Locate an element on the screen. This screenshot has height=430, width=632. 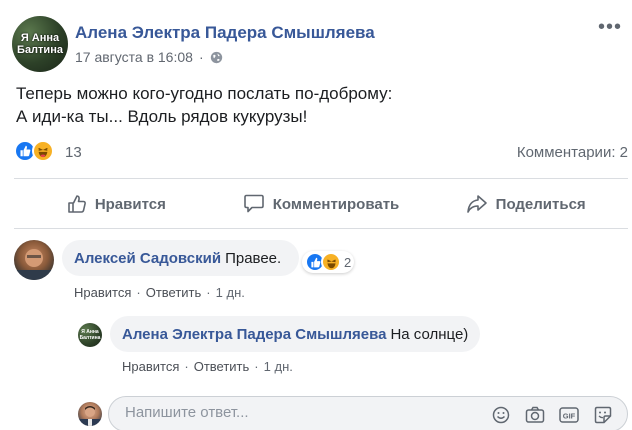
avatar-text-line1: Я Анна is located at coordinates (40, 38).